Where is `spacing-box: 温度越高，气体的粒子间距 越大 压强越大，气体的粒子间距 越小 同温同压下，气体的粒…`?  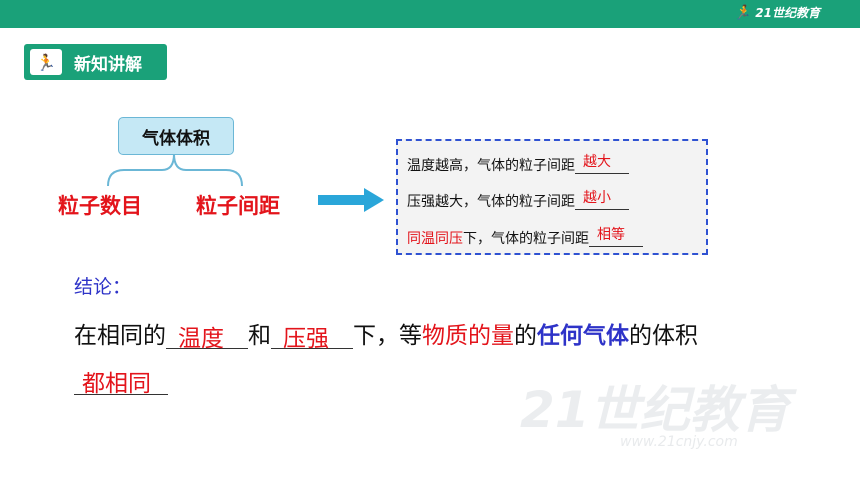 spacing-box: 温度越高，气体的粒子间距 越大 压强越大，气体的粒子间距 越小 同温同压下，气体的粒… is located at coordinates (552, 197).